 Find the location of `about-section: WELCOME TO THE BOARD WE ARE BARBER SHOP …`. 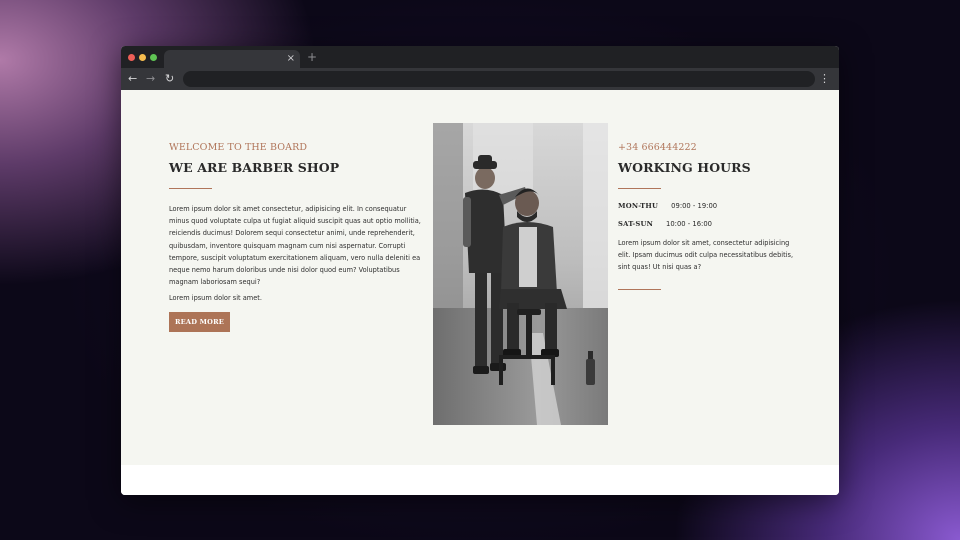

about-section: WELCOME TO THE BOARD WE ARE BARBER SHOP … is located at coordinates (297, 237).